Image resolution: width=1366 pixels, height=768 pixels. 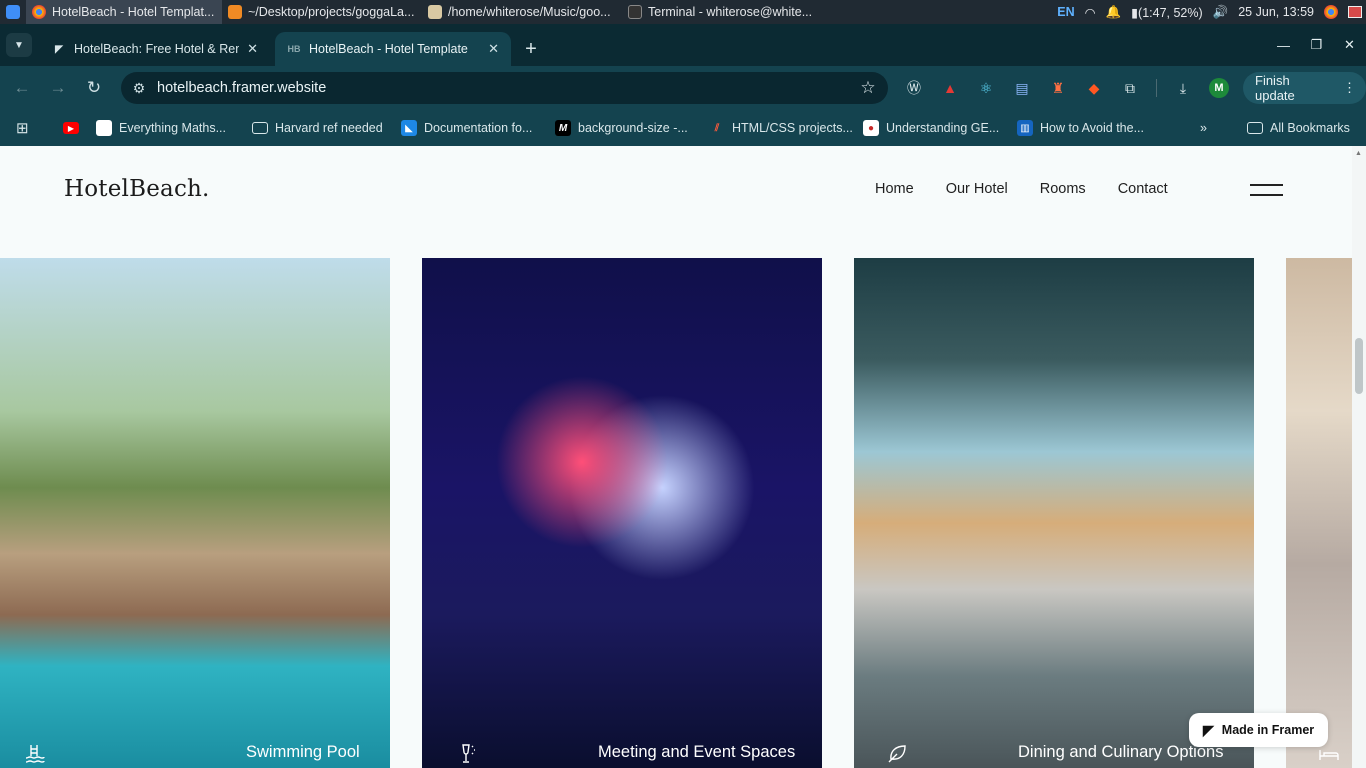 I want to click on volume-icon: 🔊, so click(x=1221, y=12).